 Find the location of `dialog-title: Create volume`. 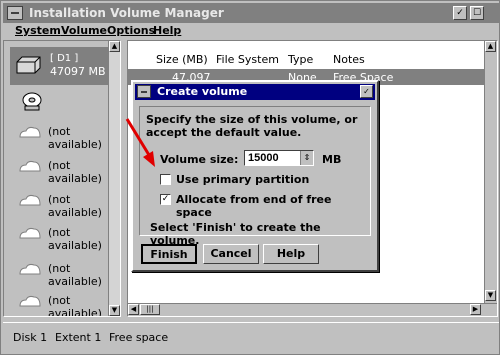

dialog-title: Create volume is located at coordinates (202, 91).